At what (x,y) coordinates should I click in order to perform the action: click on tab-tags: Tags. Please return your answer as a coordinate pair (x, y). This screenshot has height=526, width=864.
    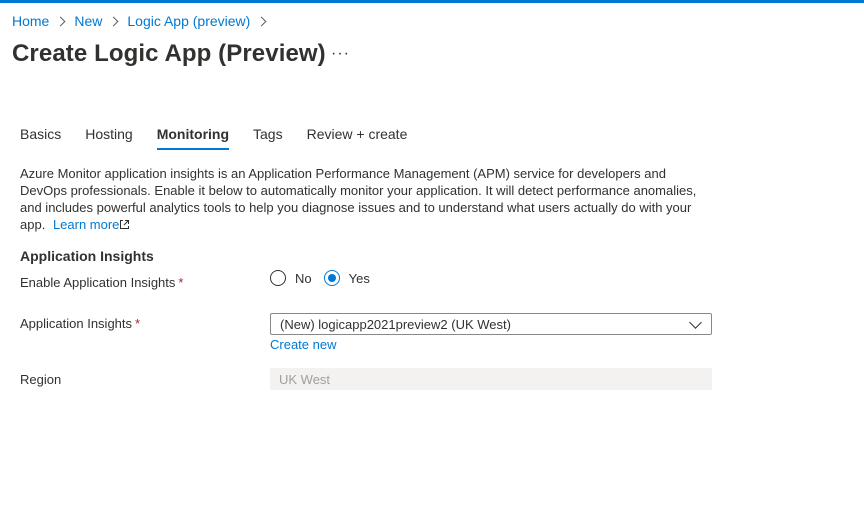
    Looking at the image, I should click on (268, 138).